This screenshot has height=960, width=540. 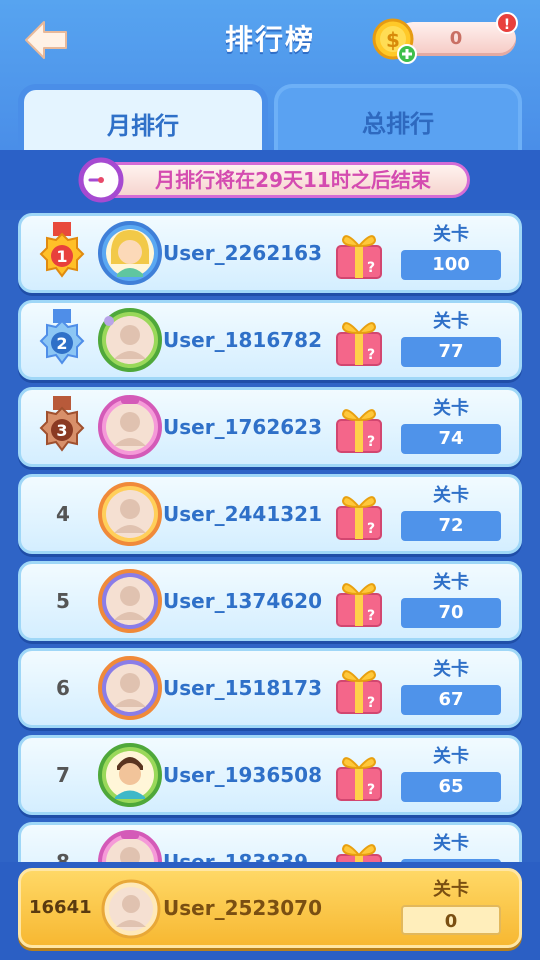 I want to click on rank-number: 2, so click(x=61, y=343).